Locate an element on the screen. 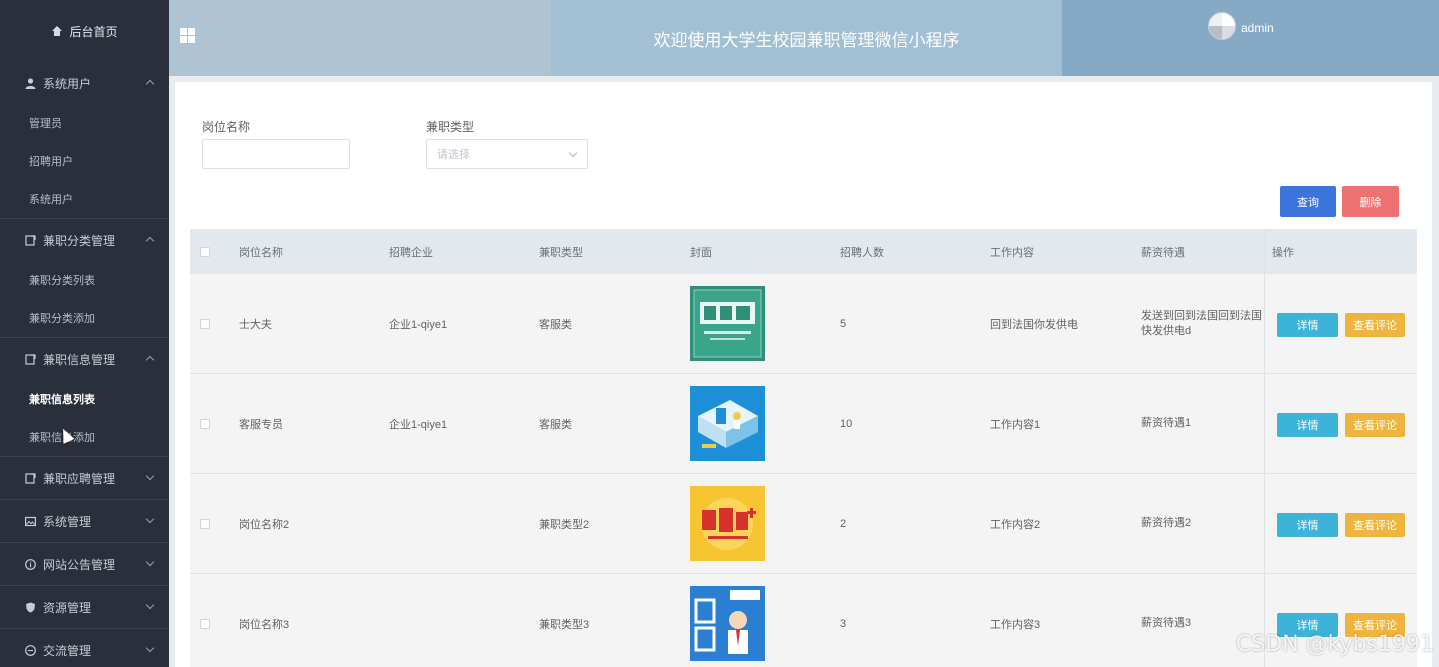  select-all-checkbox is located at coordinates (205, 251).